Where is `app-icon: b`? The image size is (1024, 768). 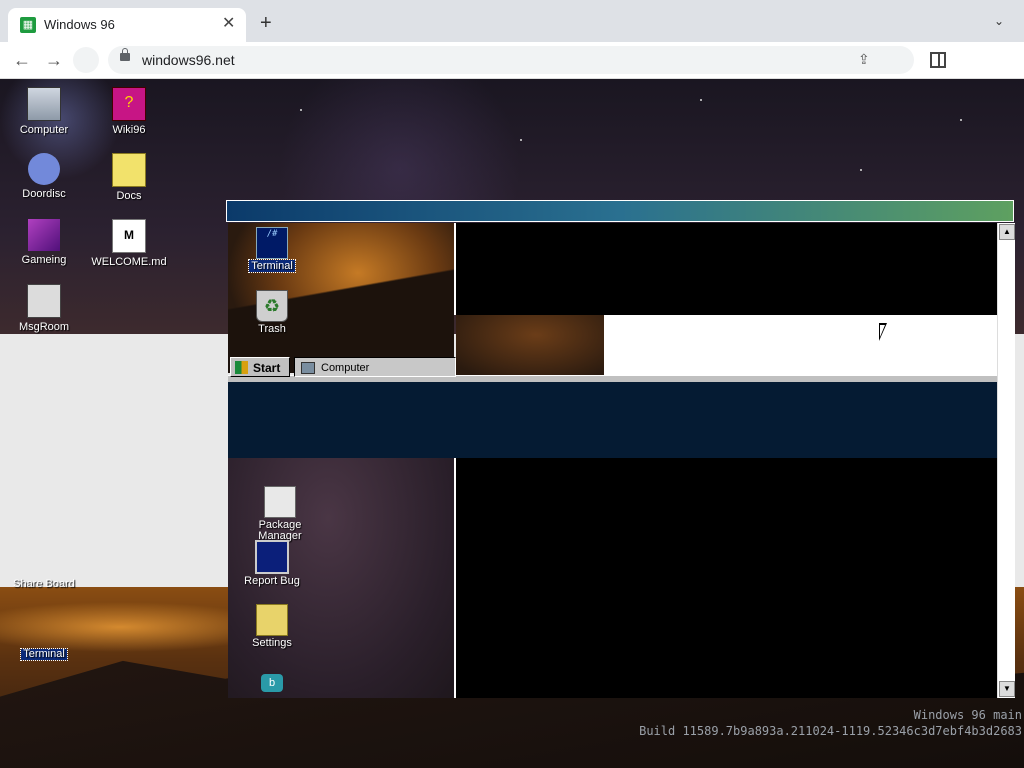
app-icon: b is located at coordinates (272, 683).